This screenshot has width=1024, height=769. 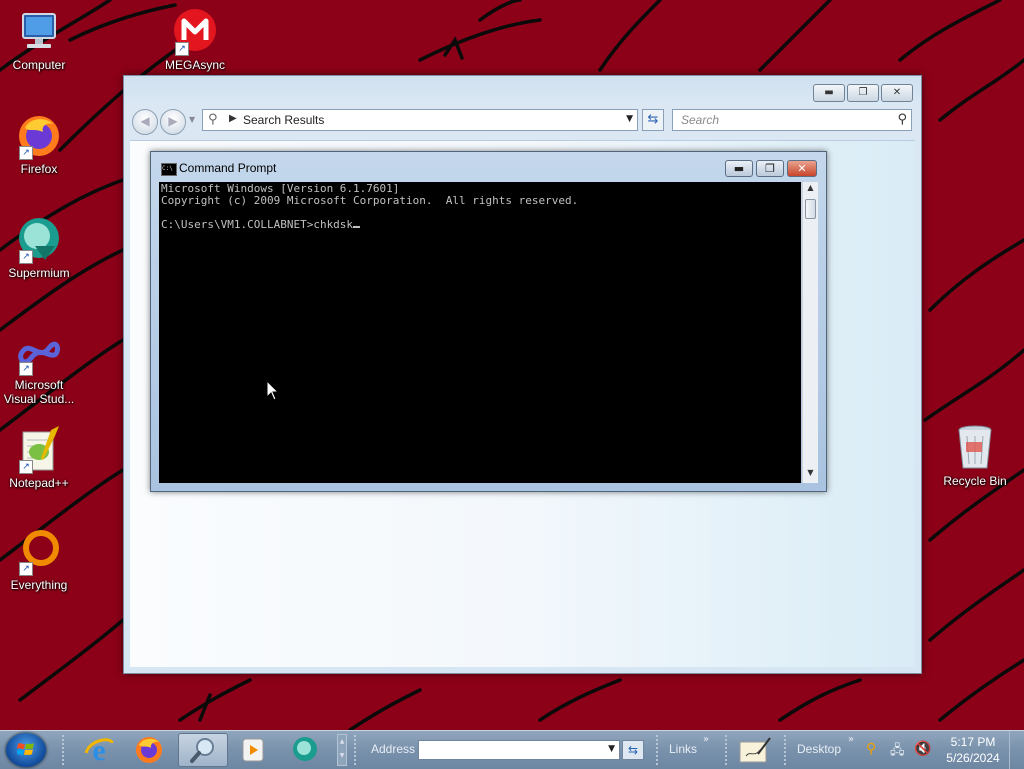 I want to click on desktop-icon-label: Notepad++, so click(x=39, y=483).